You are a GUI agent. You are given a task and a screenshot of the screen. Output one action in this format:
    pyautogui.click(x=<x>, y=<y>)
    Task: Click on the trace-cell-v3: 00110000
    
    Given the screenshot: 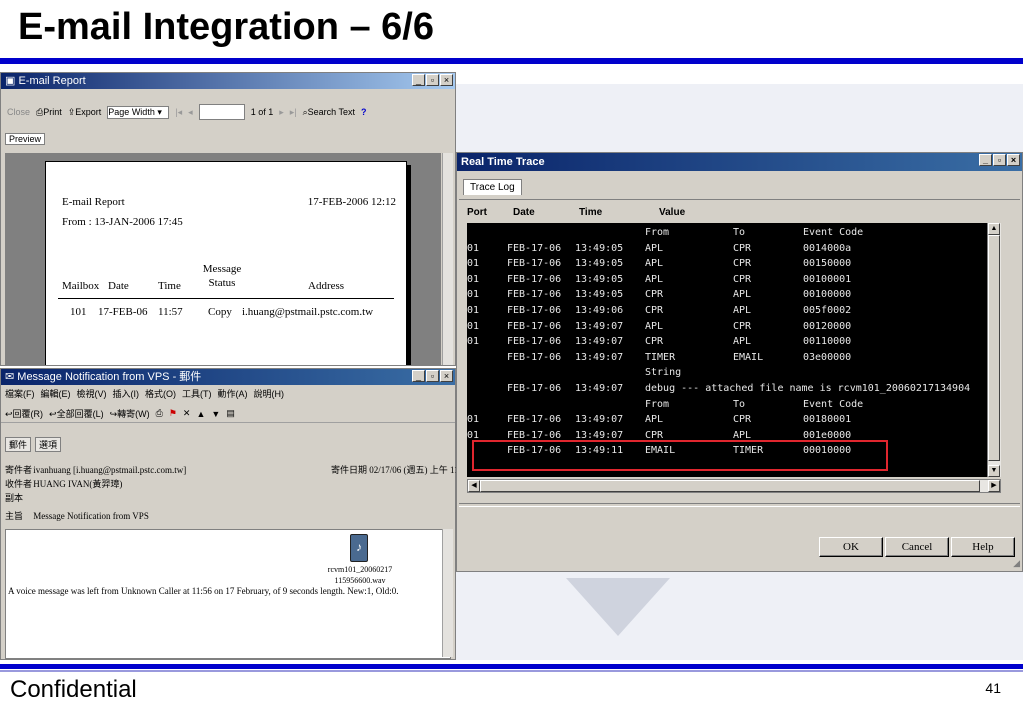 What is the action you would take?
    pyautogui.click(x=827, y=342)
    